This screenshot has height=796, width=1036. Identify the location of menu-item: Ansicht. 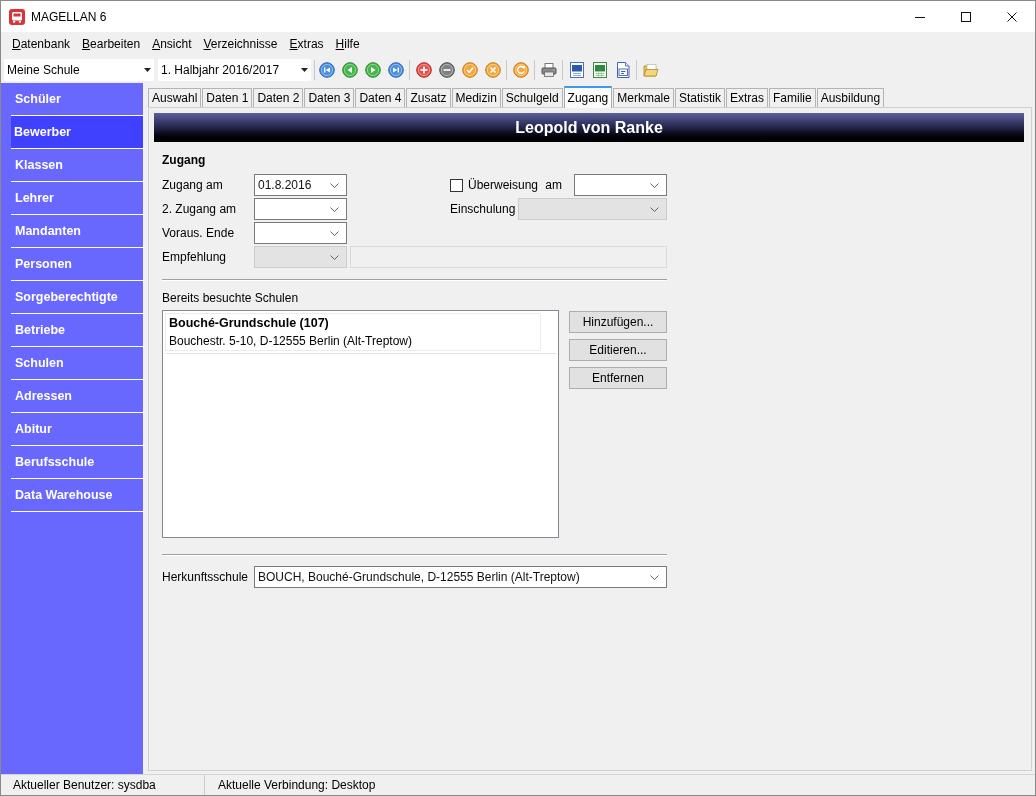
(172, 44).